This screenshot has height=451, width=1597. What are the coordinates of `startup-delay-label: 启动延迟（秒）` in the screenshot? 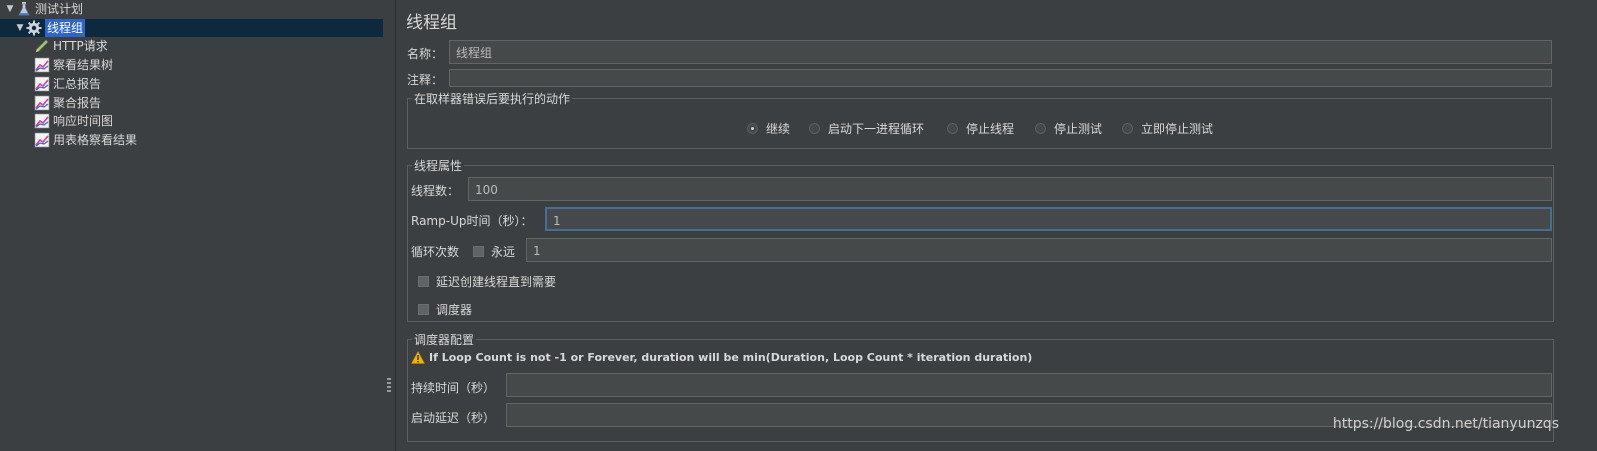 It's located at (453, 418).